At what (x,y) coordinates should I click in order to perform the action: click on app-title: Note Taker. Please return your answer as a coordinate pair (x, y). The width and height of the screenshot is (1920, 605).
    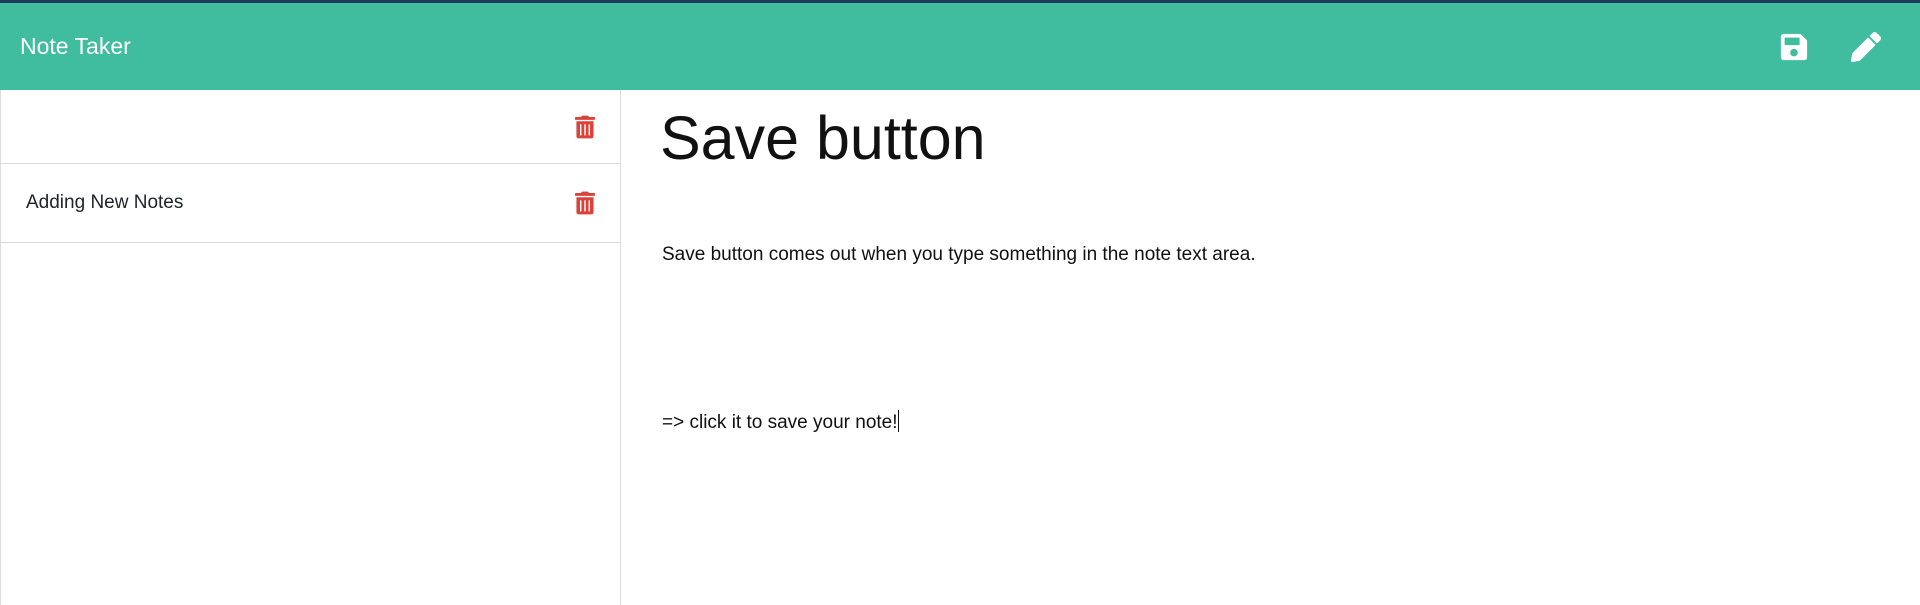
    Looking at the image, I should click on (75, 46).